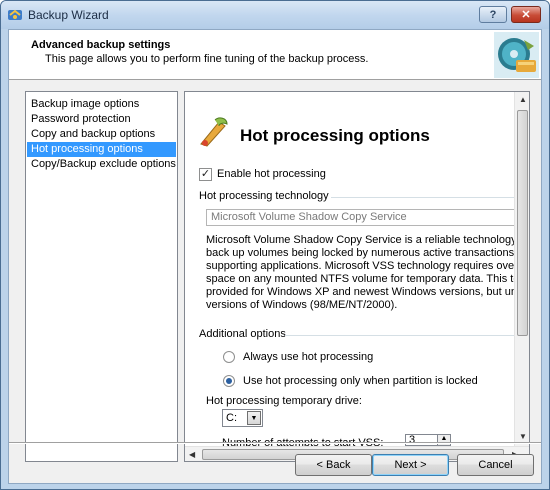 This screenshot has height=490, width=550. I want to click on enable-hot-processing-checkbox: ✓, so click(205, 174).